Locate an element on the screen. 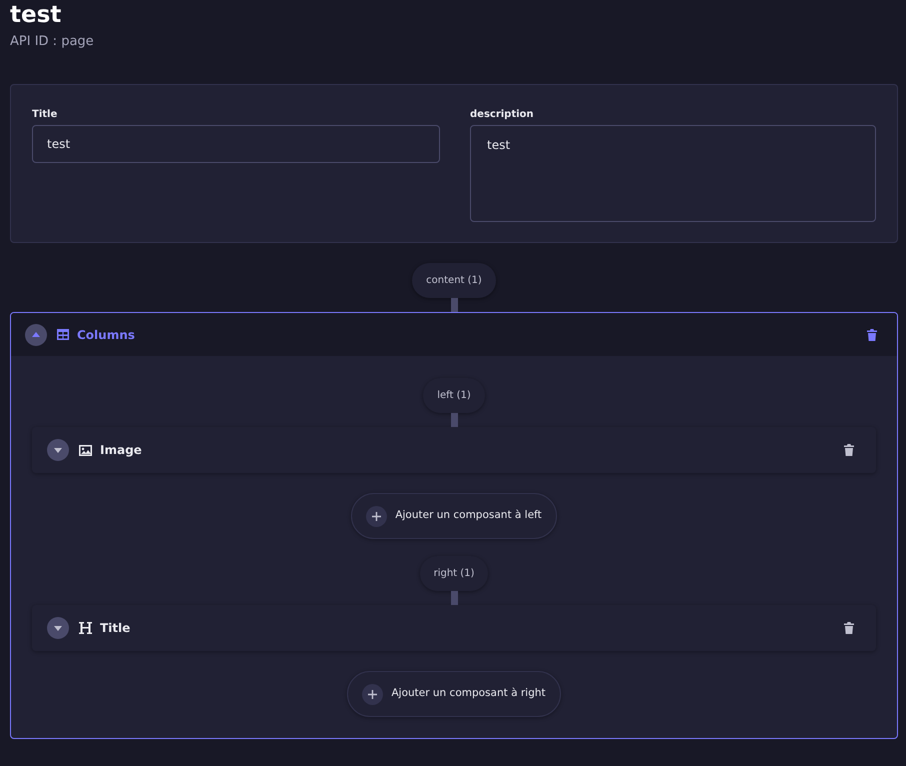 Image resolution: width=906 pixels, height=766 pixels. zone-count-label: content (1) is located at coordinates (454, 280).